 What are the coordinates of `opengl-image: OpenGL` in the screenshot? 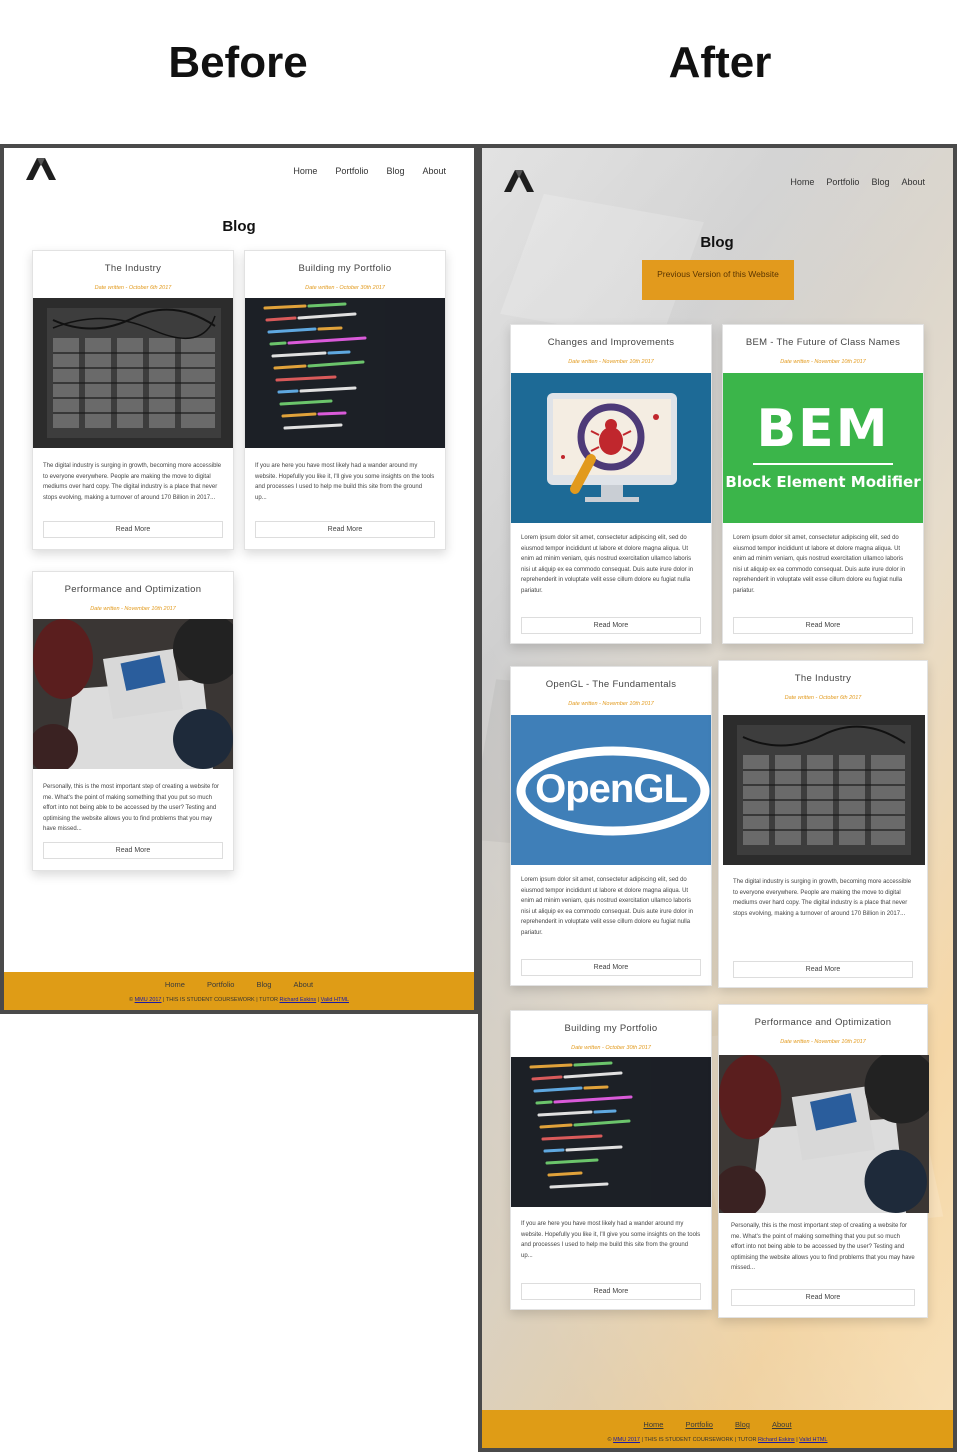 It's located at (611, 790).